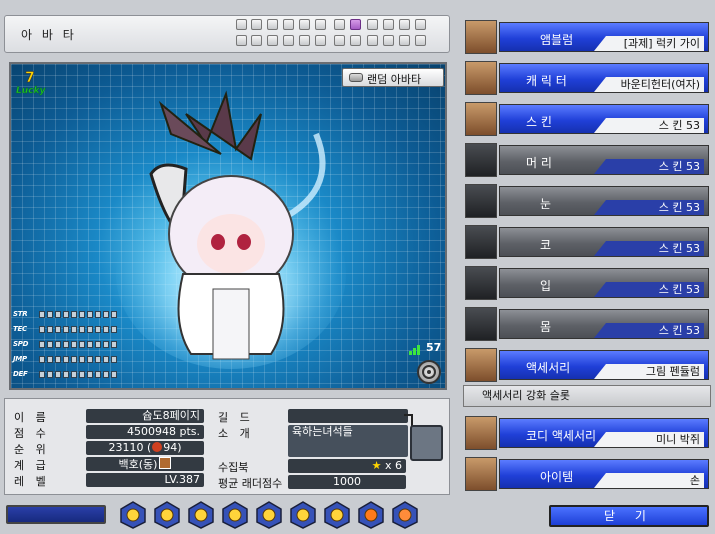 This screenshot has height=534, width=715. I want to click on guild-value, so click(348, 416).